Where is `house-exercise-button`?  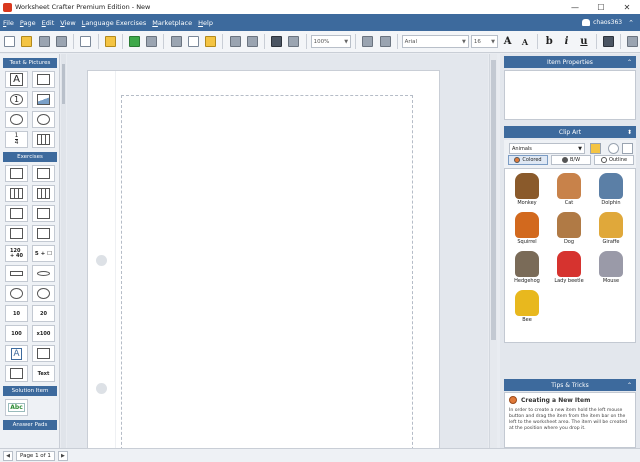
house-exercise-button is located at coordinates (43, 173).